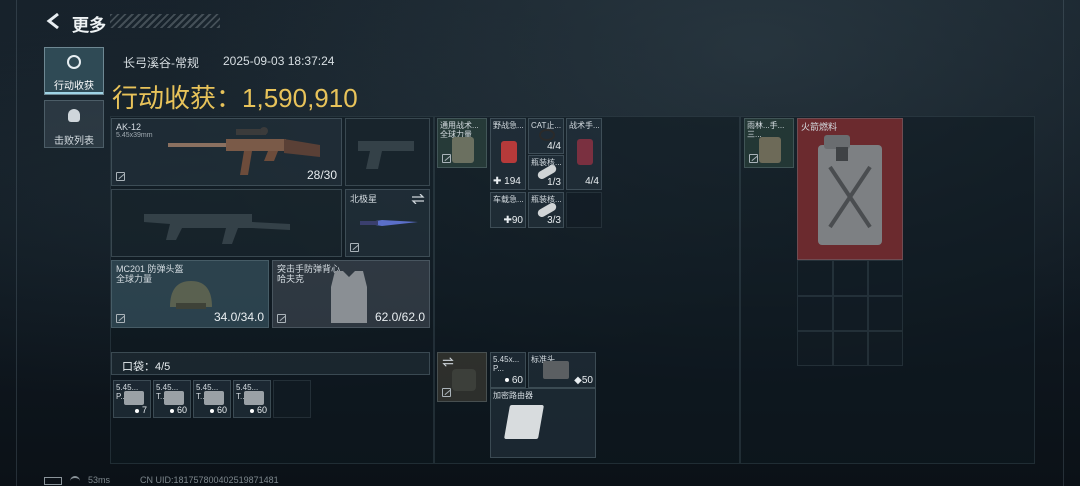 Image resolution: width=1080 pixels, height=486 pixels. I want to click on ak12-rifle-icon, so click(244, 151).